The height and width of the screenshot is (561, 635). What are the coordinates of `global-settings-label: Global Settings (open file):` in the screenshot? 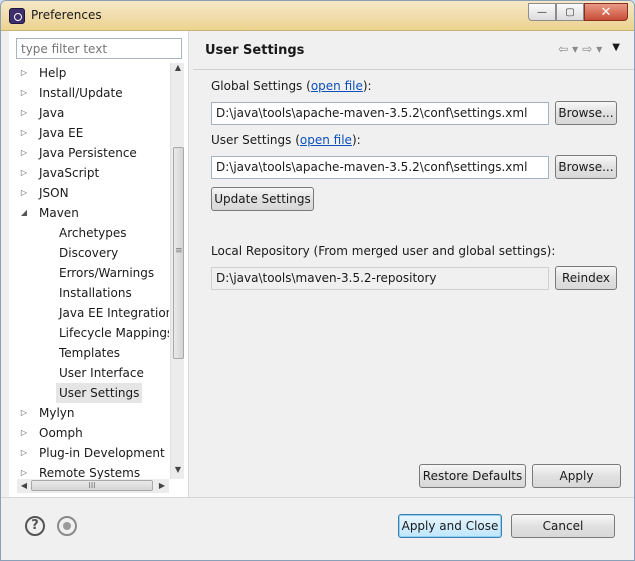 It's located at (291, 86).